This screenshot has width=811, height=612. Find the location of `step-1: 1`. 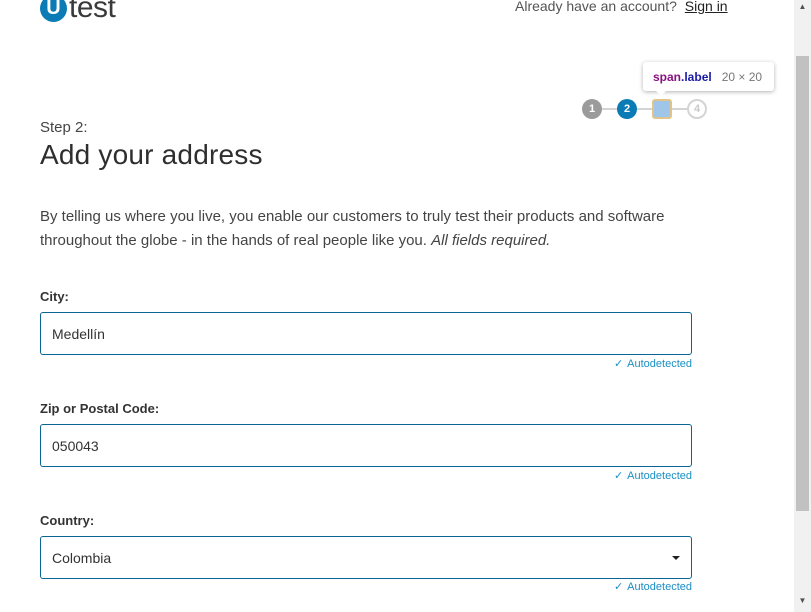

step-1: 1 is located at coordinates (592, 109).